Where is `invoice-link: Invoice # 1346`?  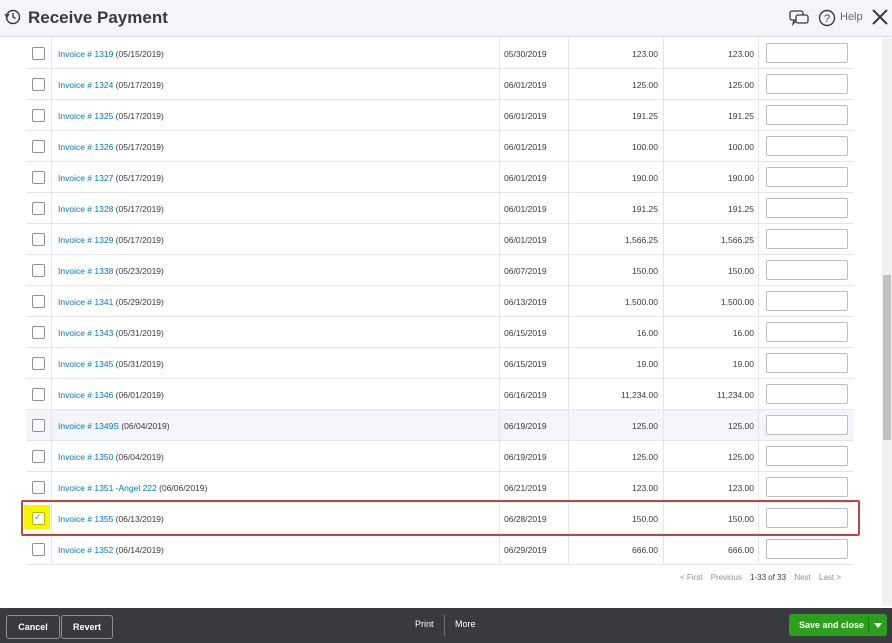 invoice-link: Invoice # 1346 is located at coordinates (85, 395).